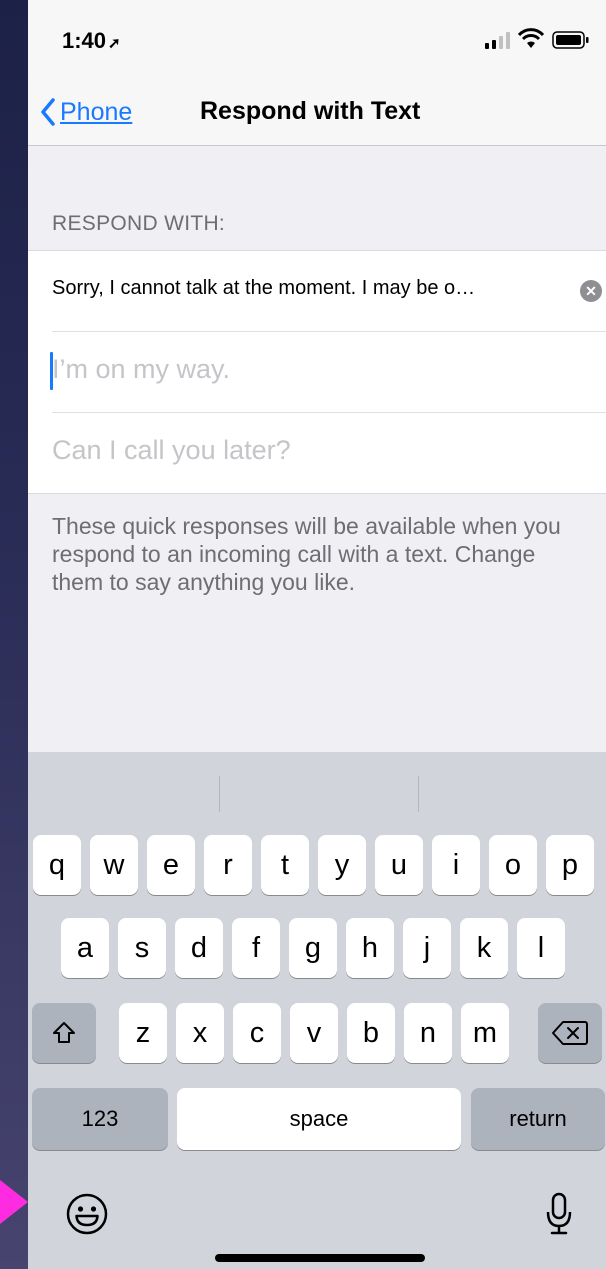 This screenshot has height=1269, width=606. What do you see at coordinates (200, 1033) in the screenshot?
I see `key-x: x` at bounding box center [200, 1033].